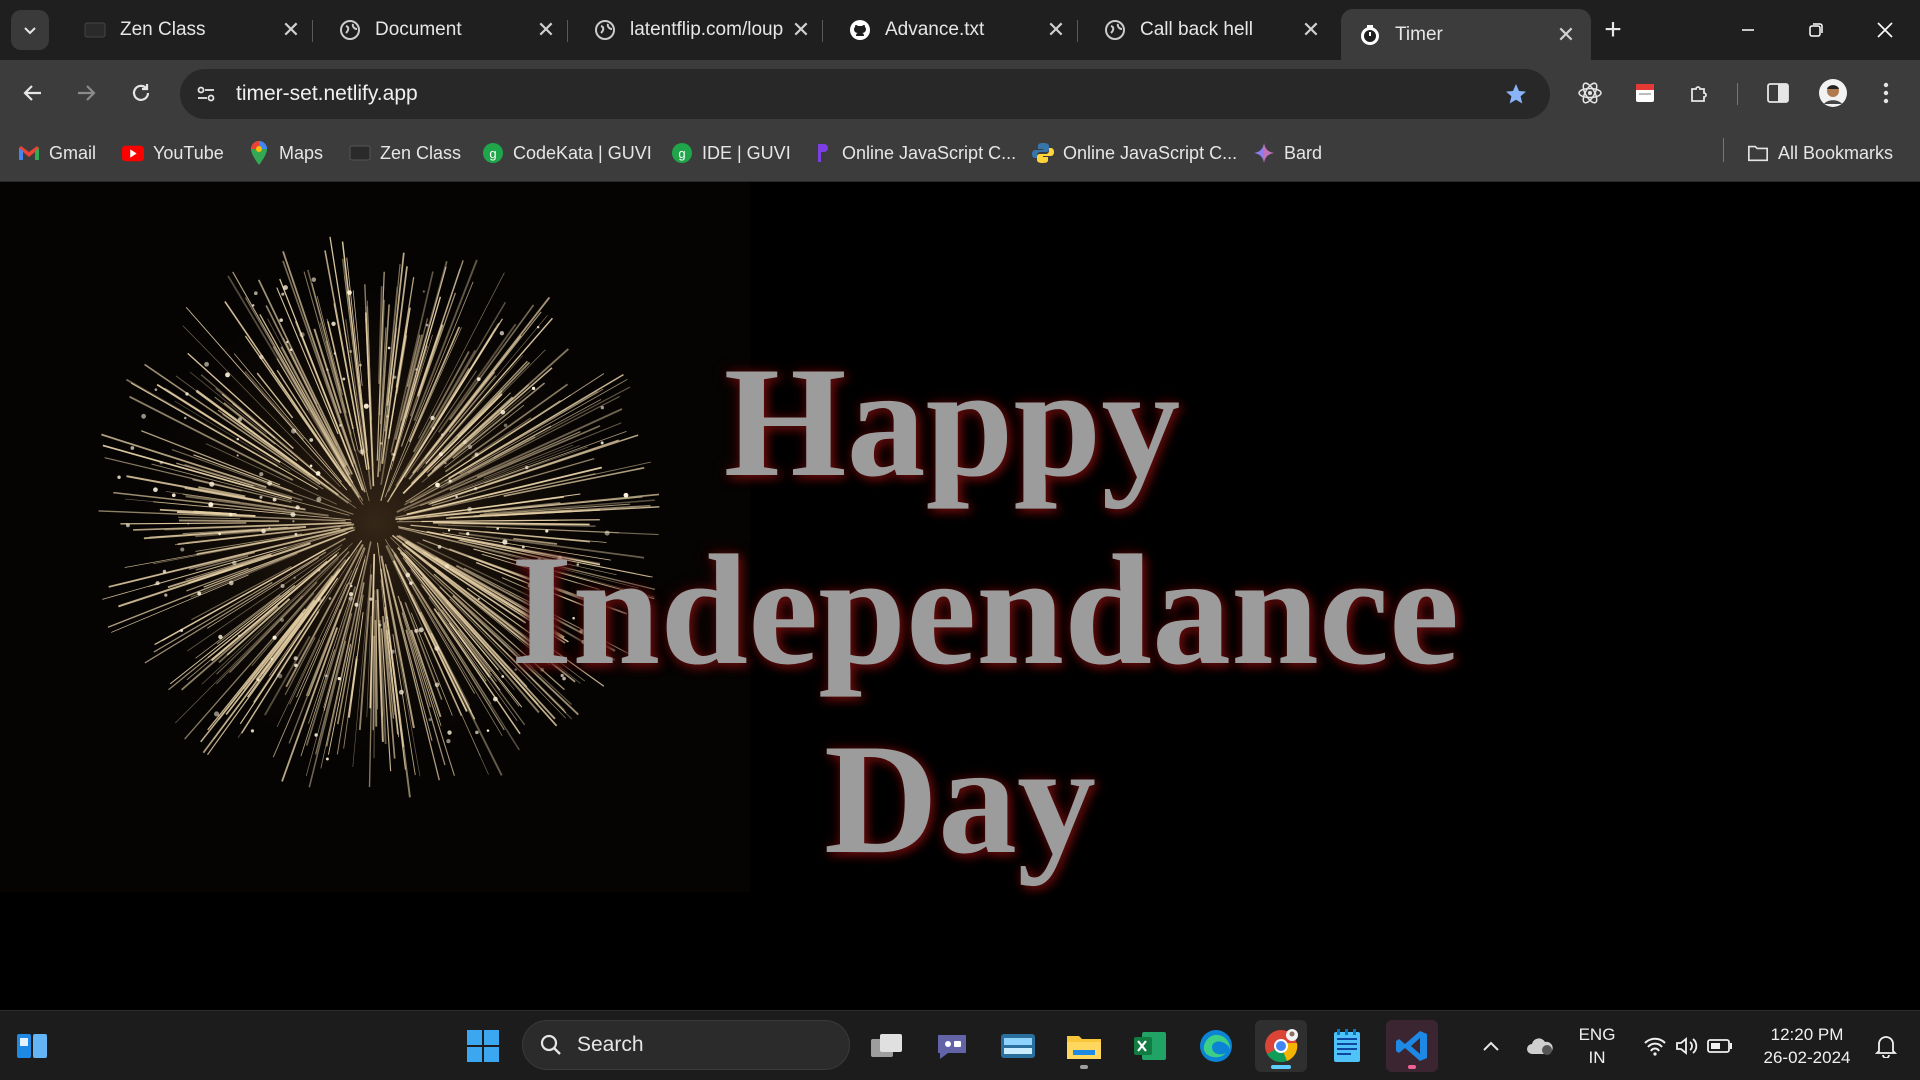  Describe the element at coordinates (1590, 93) in the screenshot. I see `react-devtools-button` at that location.